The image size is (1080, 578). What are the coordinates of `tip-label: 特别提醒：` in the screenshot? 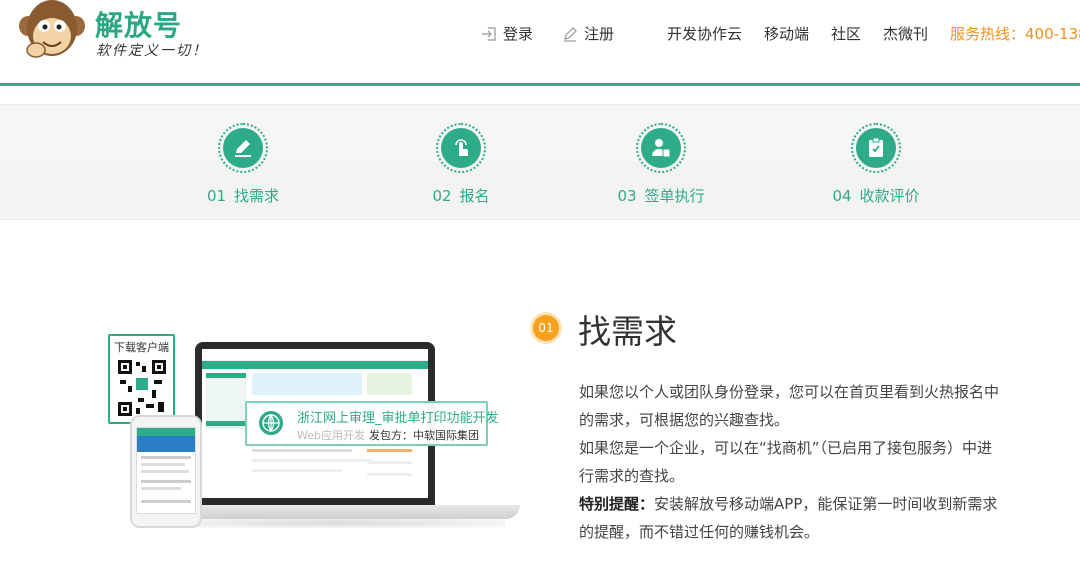 It's located at (617, 504).